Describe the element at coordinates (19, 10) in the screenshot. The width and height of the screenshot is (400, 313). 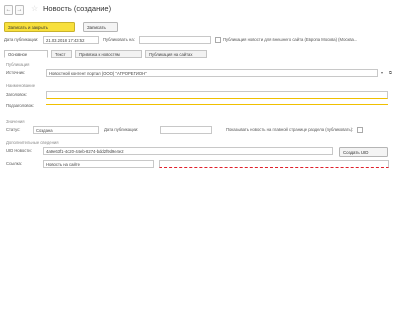
I see `forward-arrow-icon: →` at that location.